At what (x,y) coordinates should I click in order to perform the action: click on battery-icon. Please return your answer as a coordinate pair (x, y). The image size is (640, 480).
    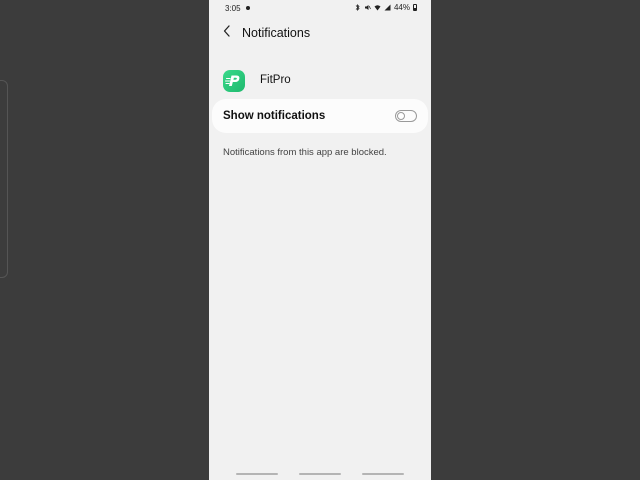
    Looking at the image, I should click on (415, 7).